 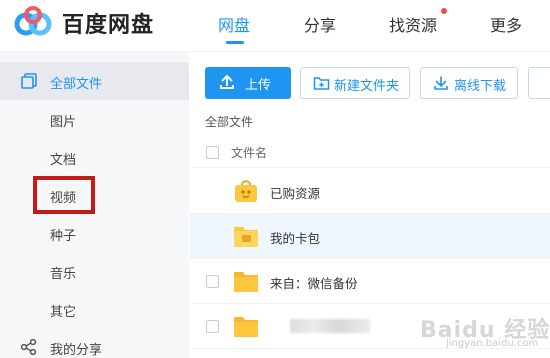 What do you see at coordinates (212, 152) in the screenshot?
I see `select-all-checkbox` at bounding box center [212, 152].